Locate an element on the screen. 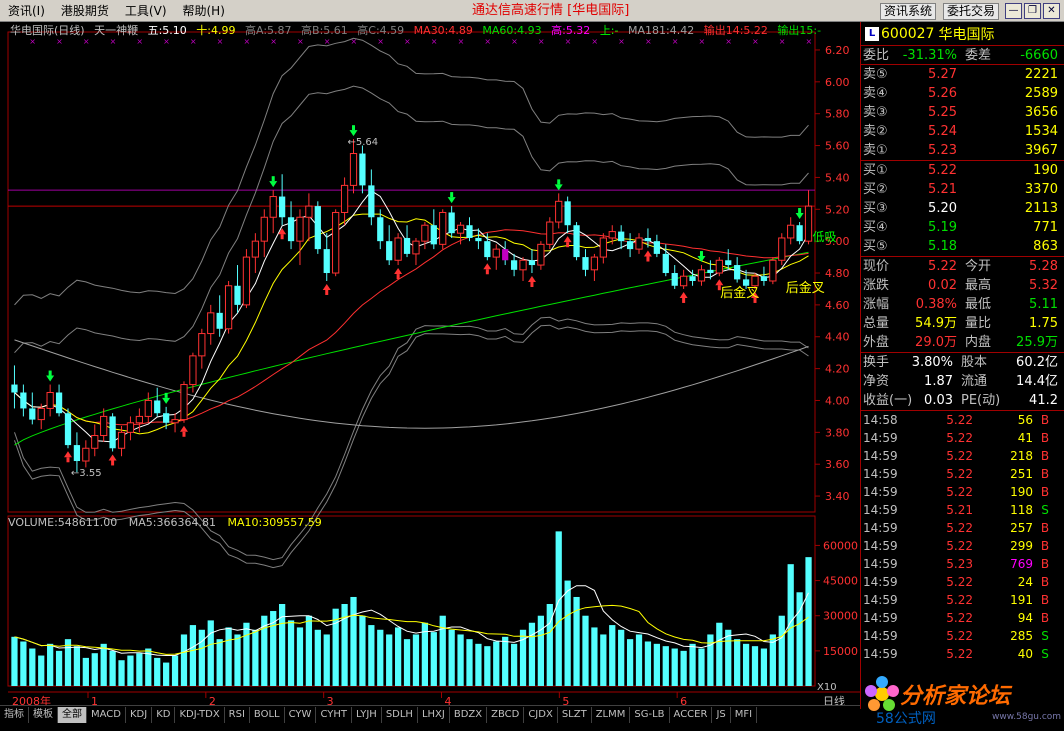 The image size is (1064, 731). volume-tick-label: 45000 is located at coordinates (840, 581).